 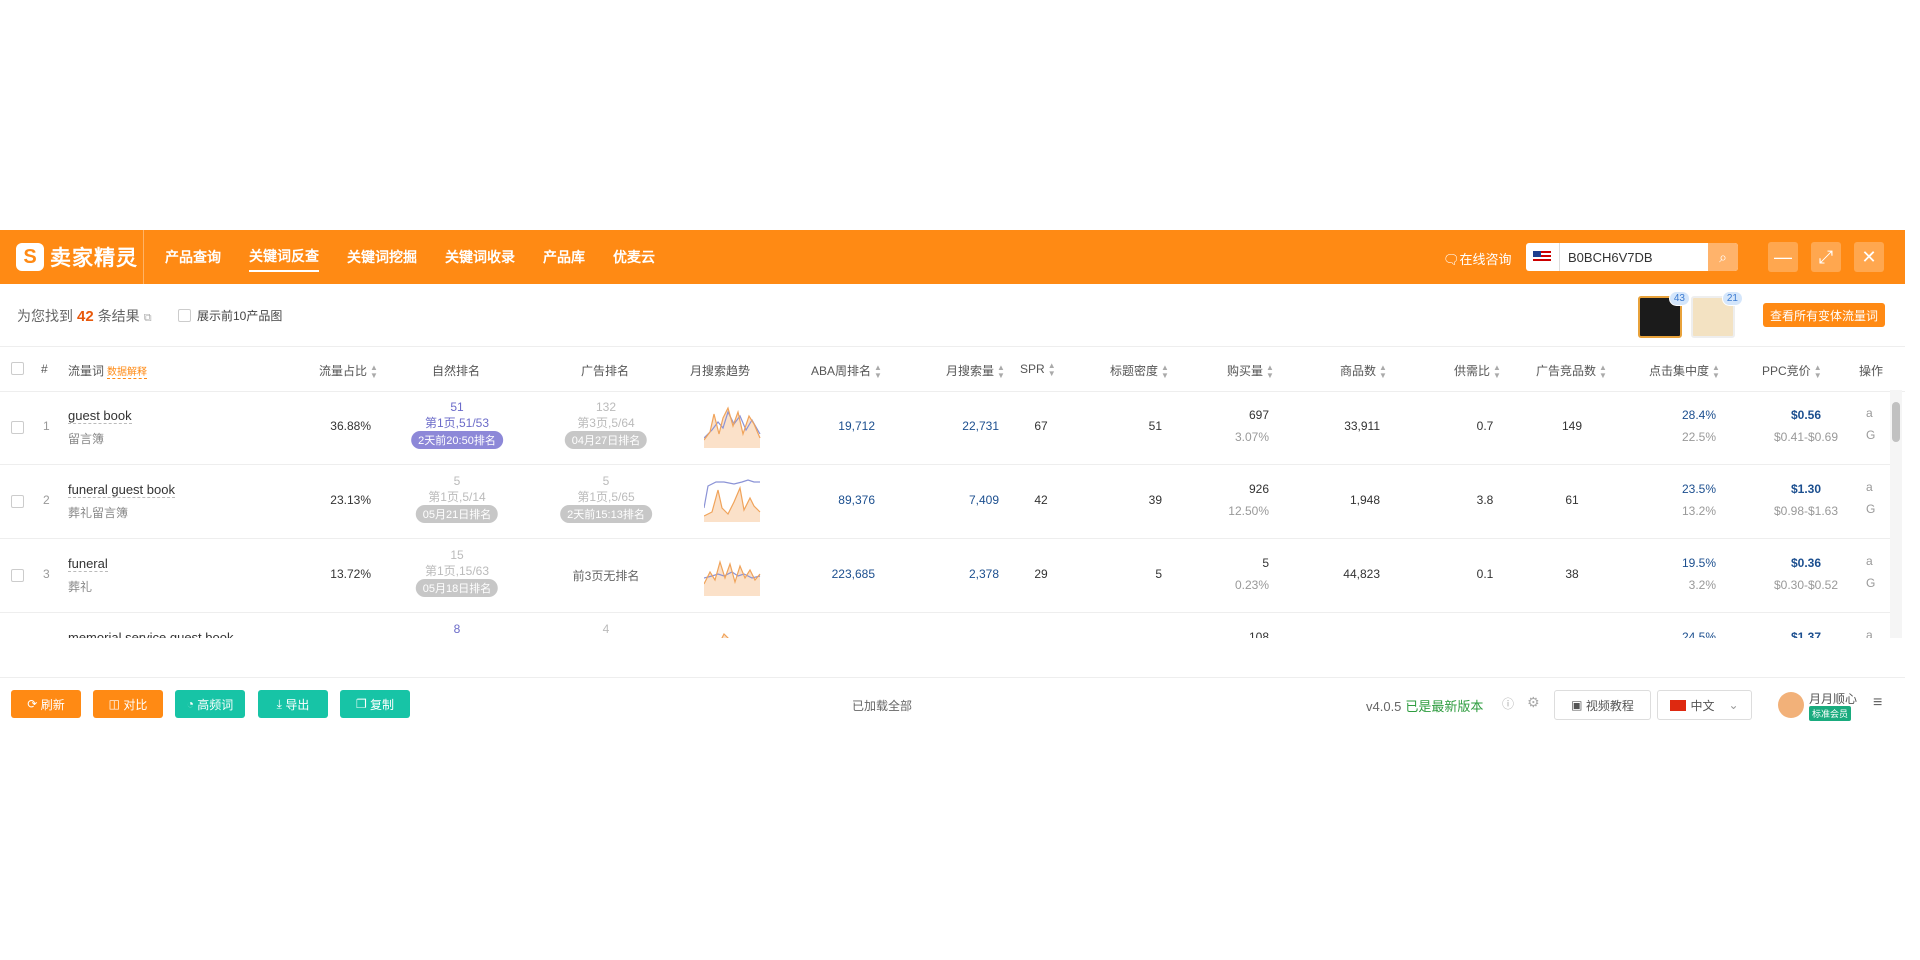 What do you see at coordinates (984, 500) in the screenshot?
I see `monthly-search-volume: 7,409` at bounding box center [984, 500].